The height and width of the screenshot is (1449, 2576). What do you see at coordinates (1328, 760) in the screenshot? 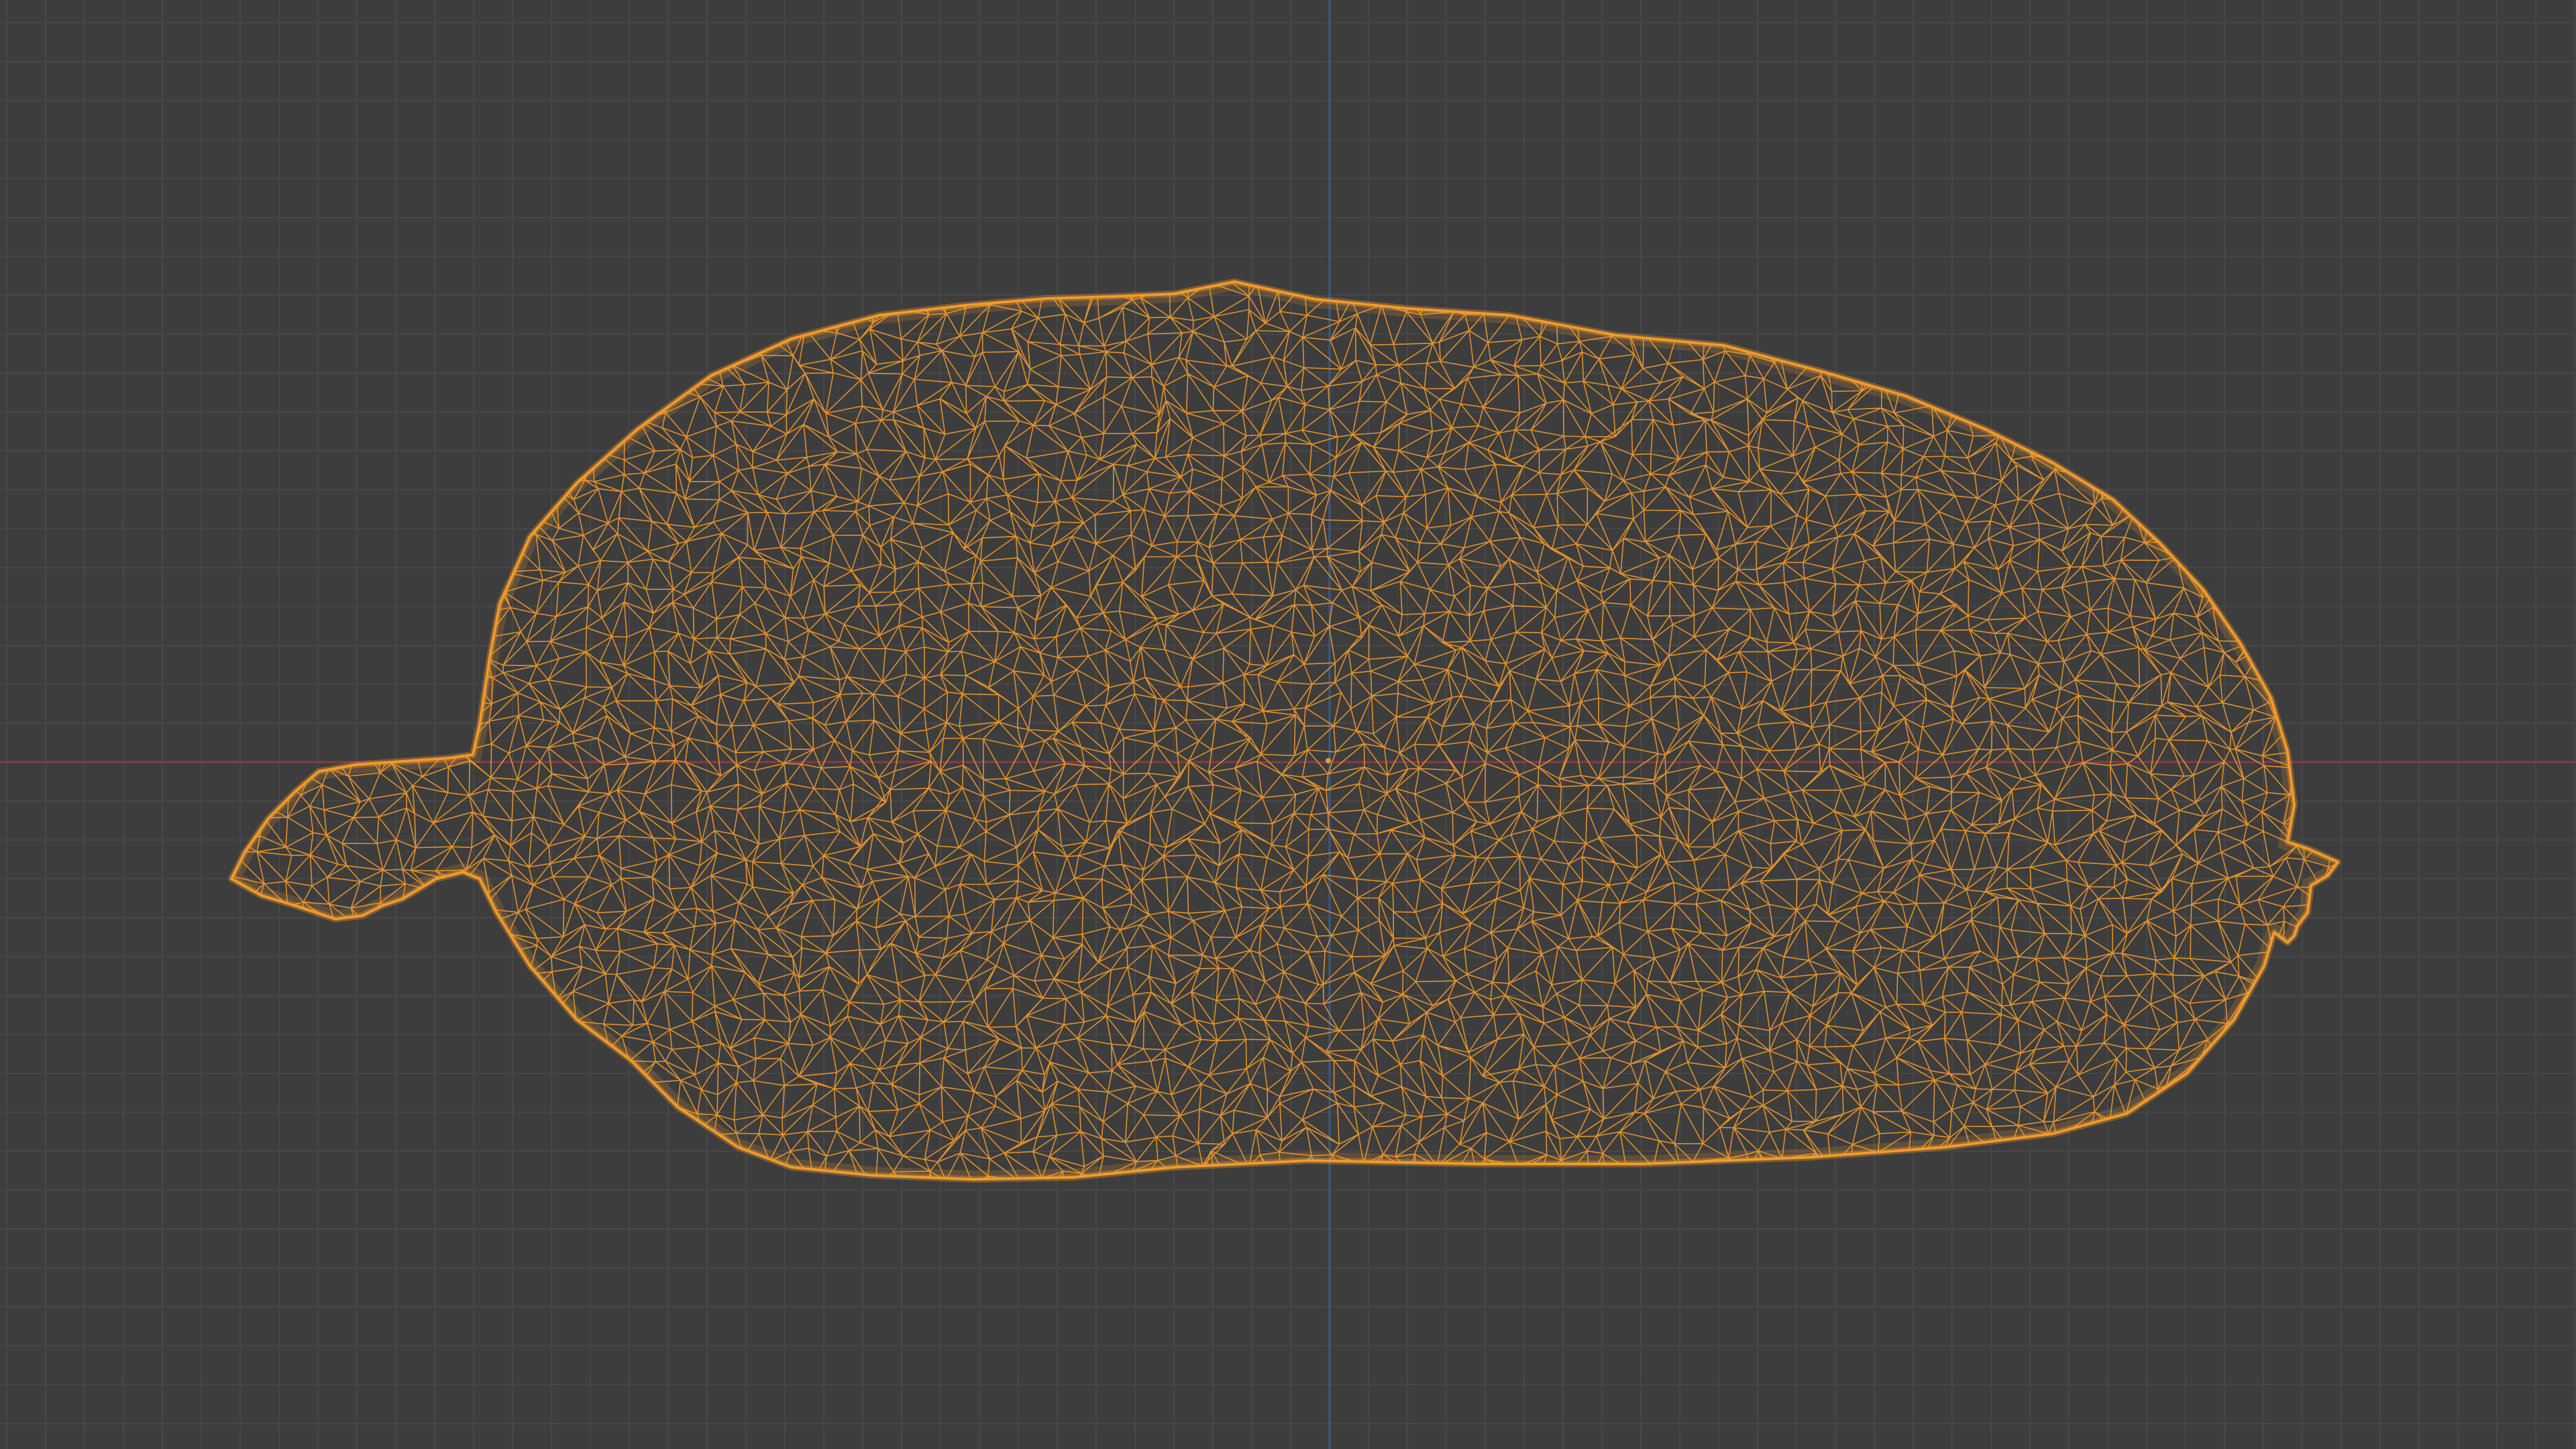
I see `object-origin-dot-icon` at bounding box center [1328, 760].